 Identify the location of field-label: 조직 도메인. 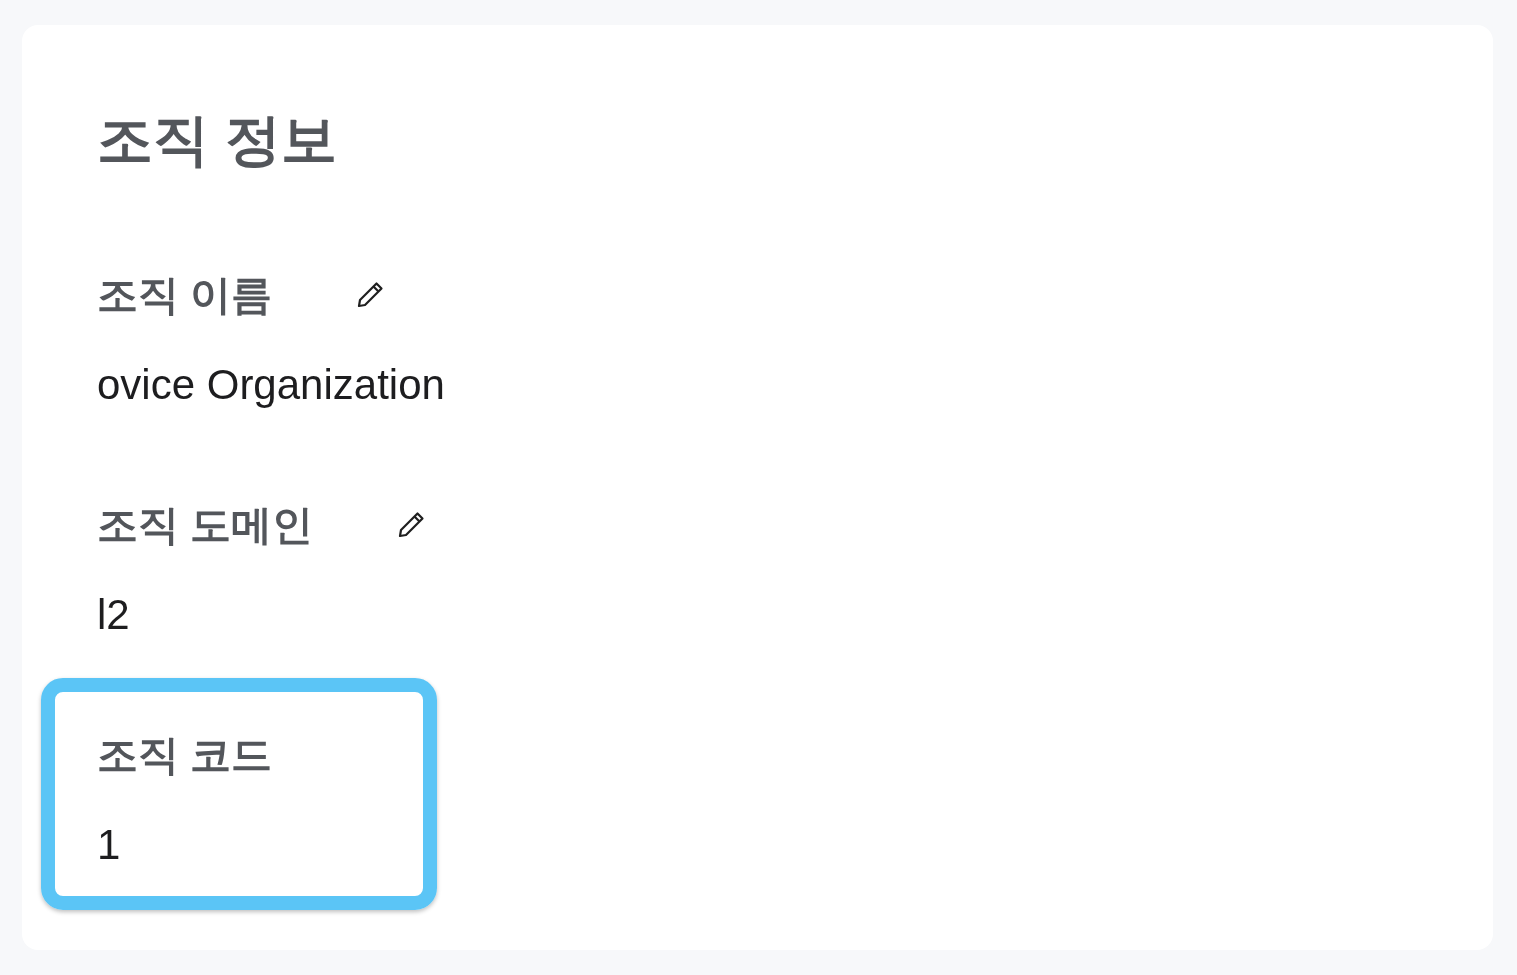
(205, 525).